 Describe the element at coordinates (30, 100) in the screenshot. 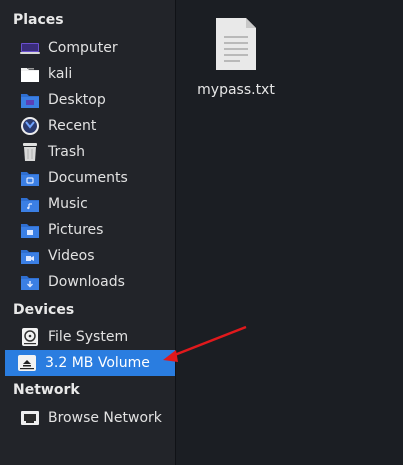

I see `desktop-folder-icon` at that location.